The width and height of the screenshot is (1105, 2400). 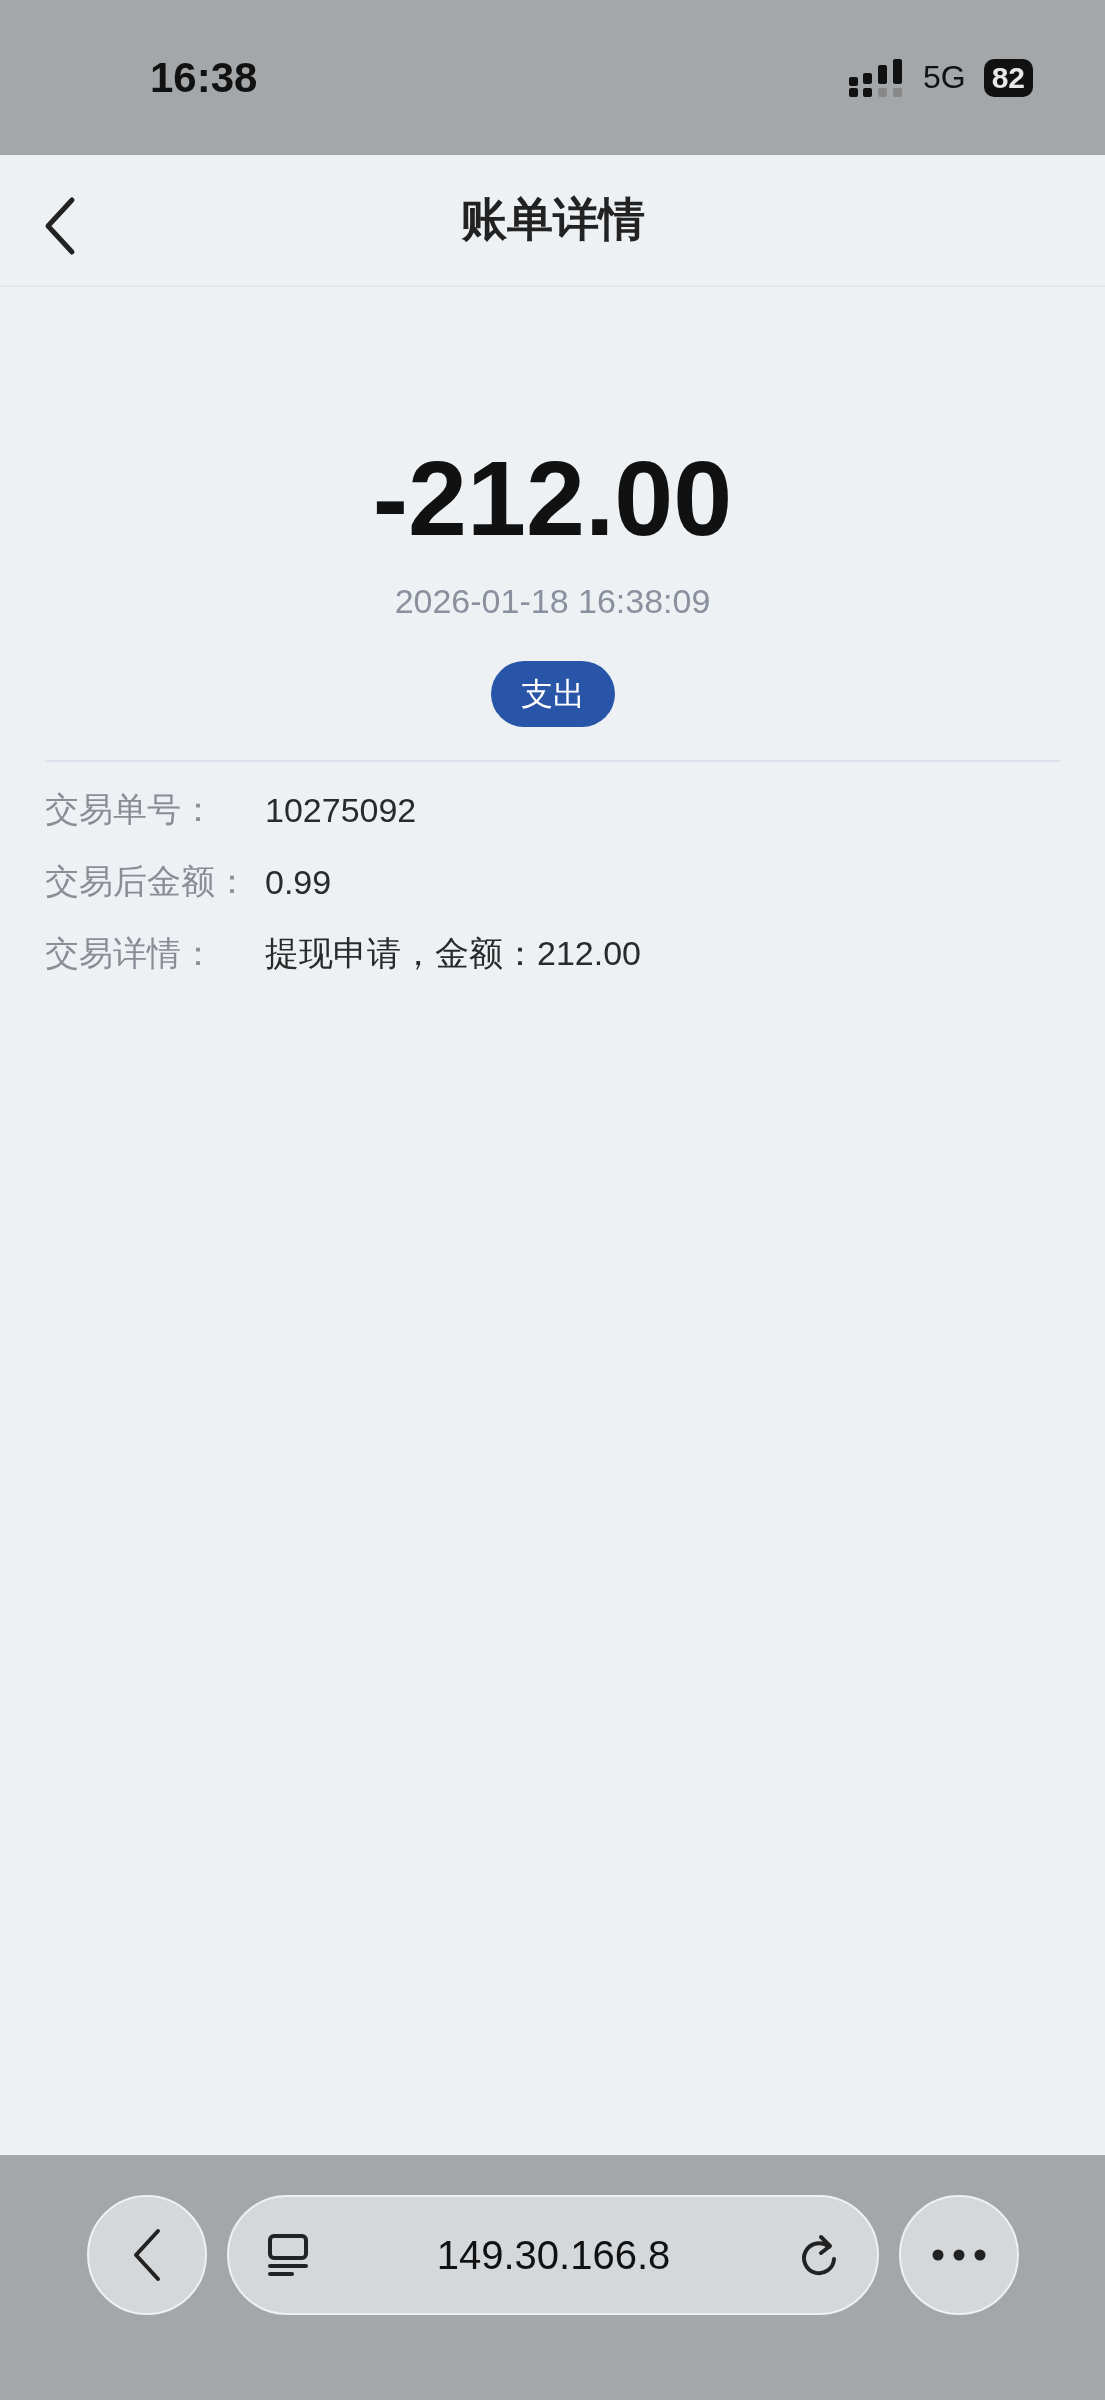 I want to click on field-value: 10275092, so click(x=341, y=810).